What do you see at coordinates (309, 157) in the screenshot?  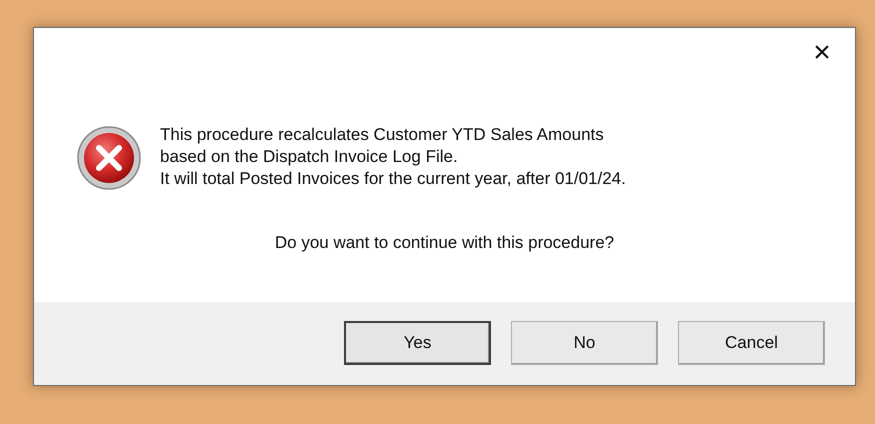 I see `message-line: based on the Dispatch Invoice Log File.` at bounding box center [309, 157].